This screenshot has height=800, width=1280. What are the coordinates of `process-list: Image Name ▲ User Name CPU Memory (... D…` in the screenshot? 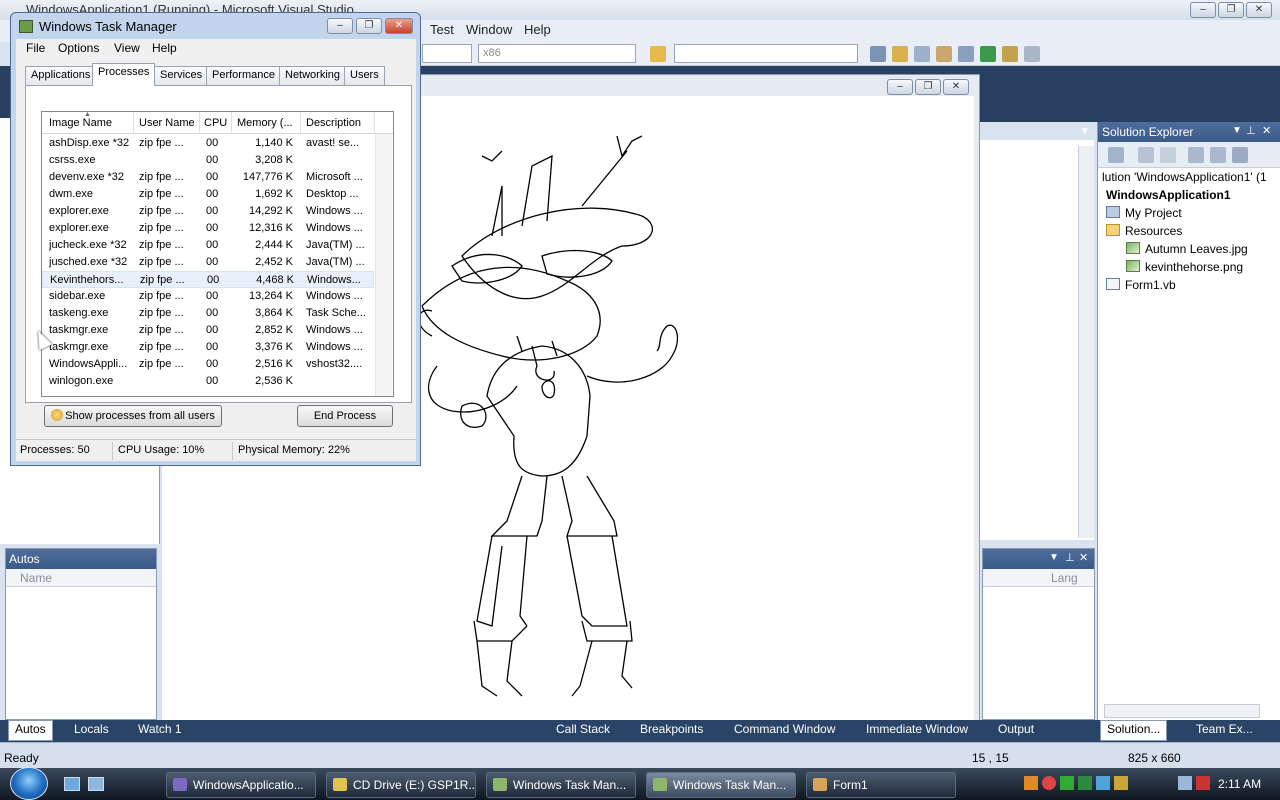 It's located at (217, 254).